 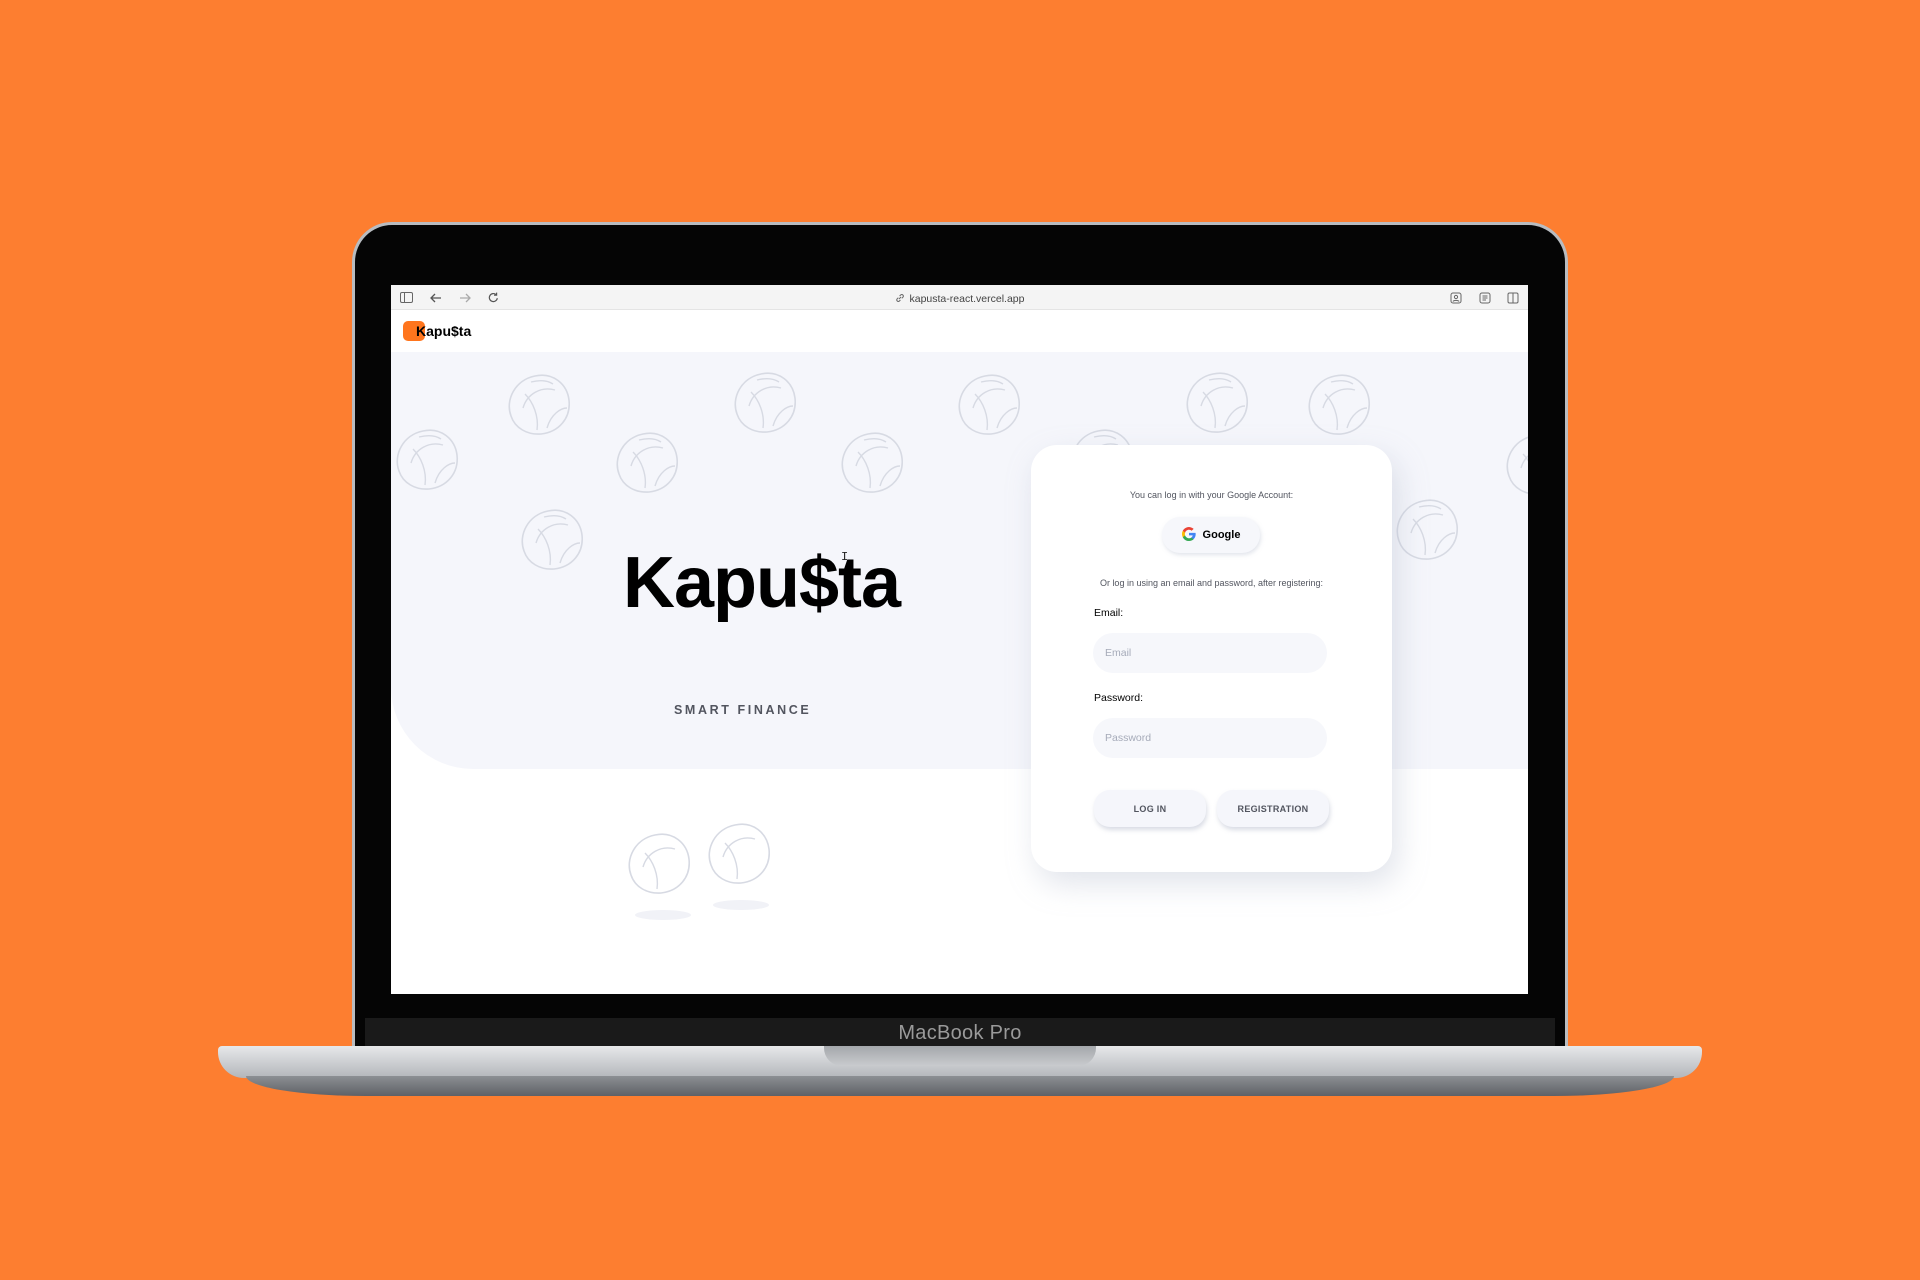 I want to click on link-icon, so click(x=900, y=299).